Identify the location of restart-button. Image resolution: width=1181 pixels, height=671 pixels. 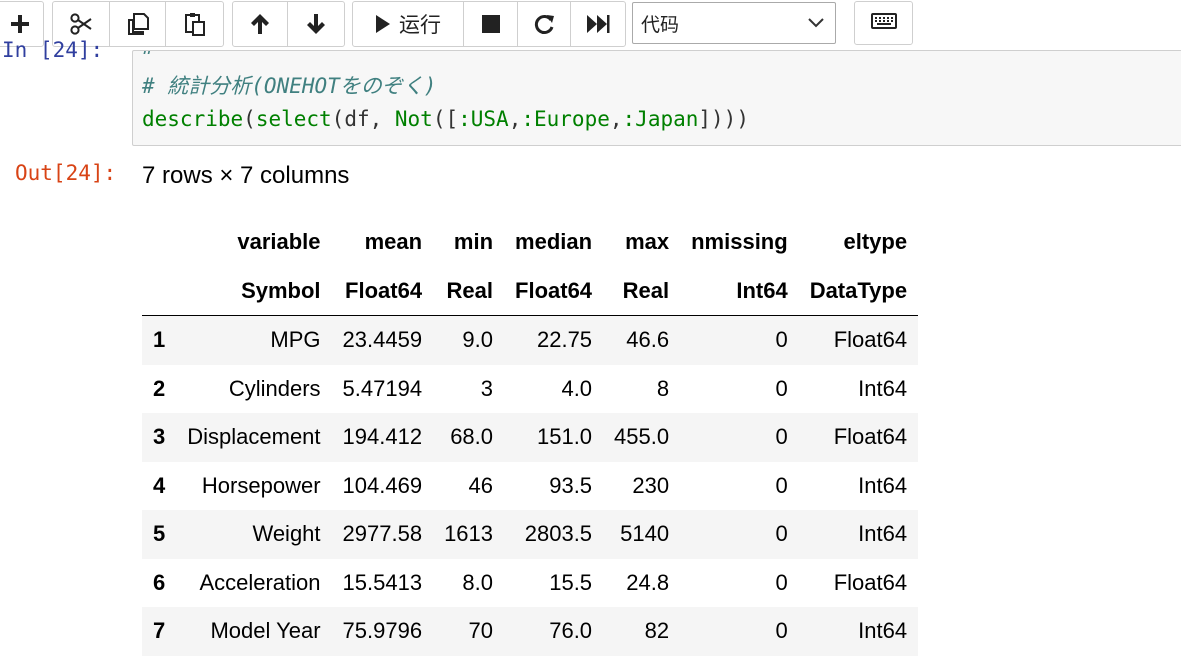
(544, 24).